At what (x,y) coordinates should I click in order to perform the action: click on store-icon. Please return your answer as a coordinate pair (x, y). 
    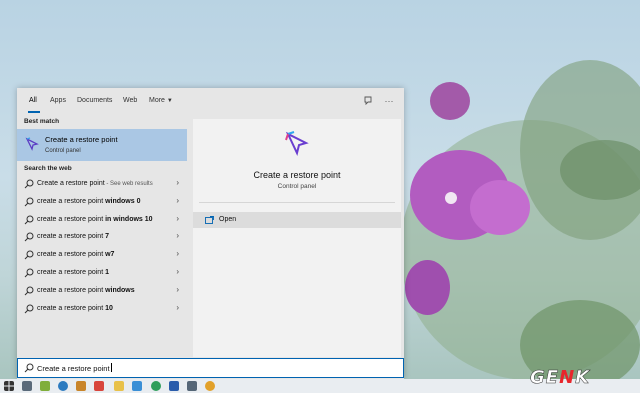
    Looking at the image, I should click on (137, 386).